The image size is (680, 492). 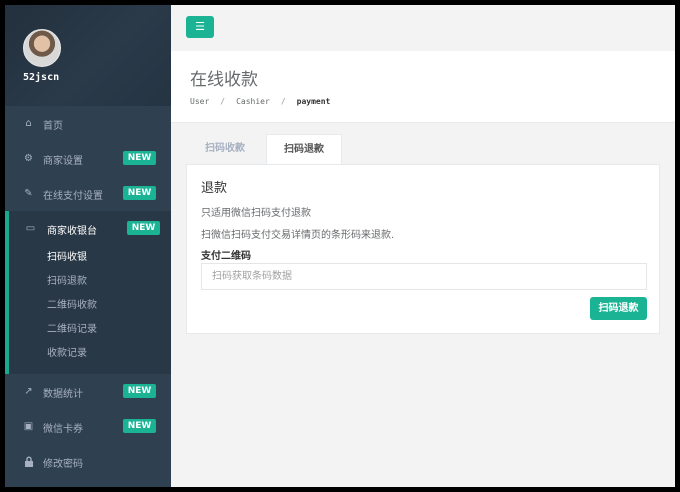 What do you see at coordinates (90, 258) in the screenshot?
I see `sidebar-subitem-scan-cashier: 扫码收银` at bounding box center [90, 258].